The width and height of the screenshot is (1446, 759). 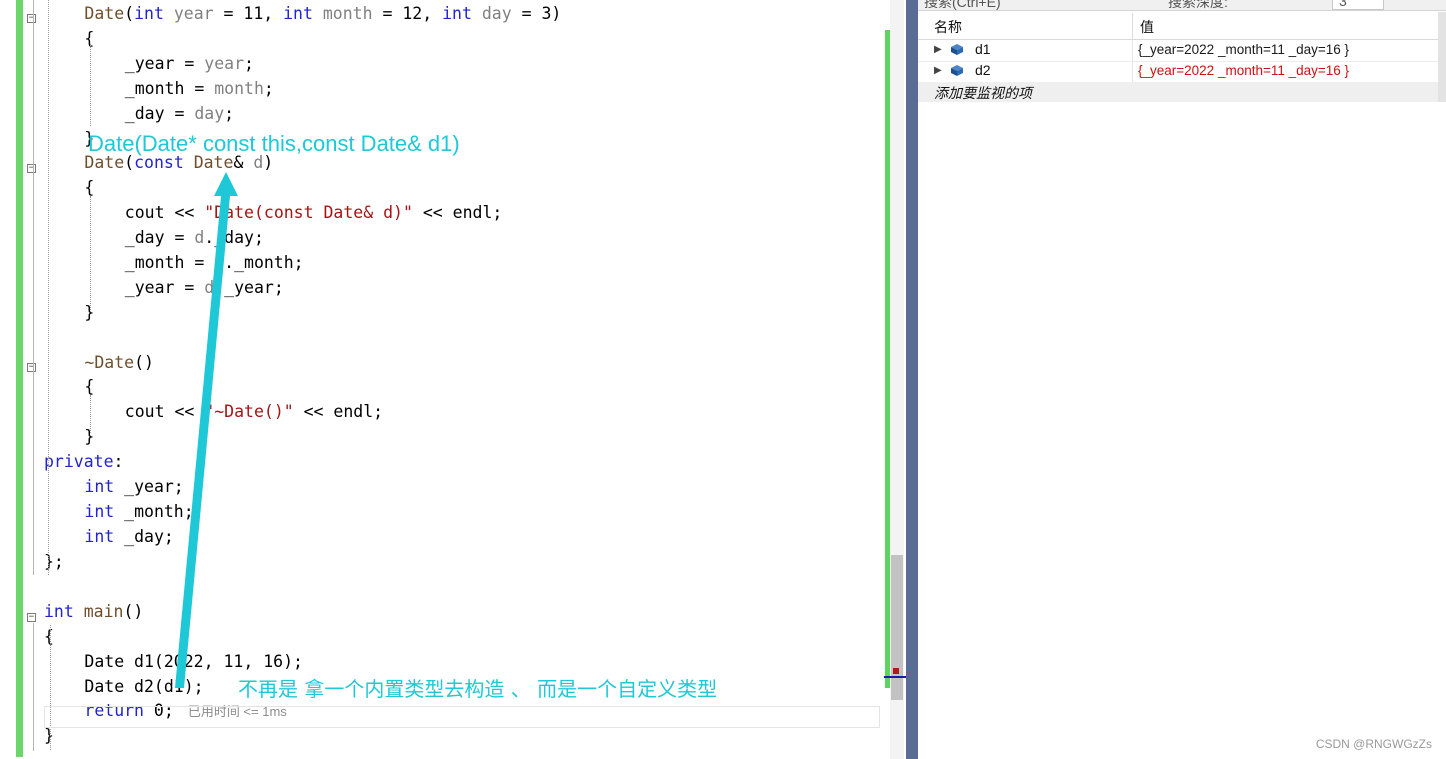 I want to click on column-name-header: 名称, so click(x=948, y=27).